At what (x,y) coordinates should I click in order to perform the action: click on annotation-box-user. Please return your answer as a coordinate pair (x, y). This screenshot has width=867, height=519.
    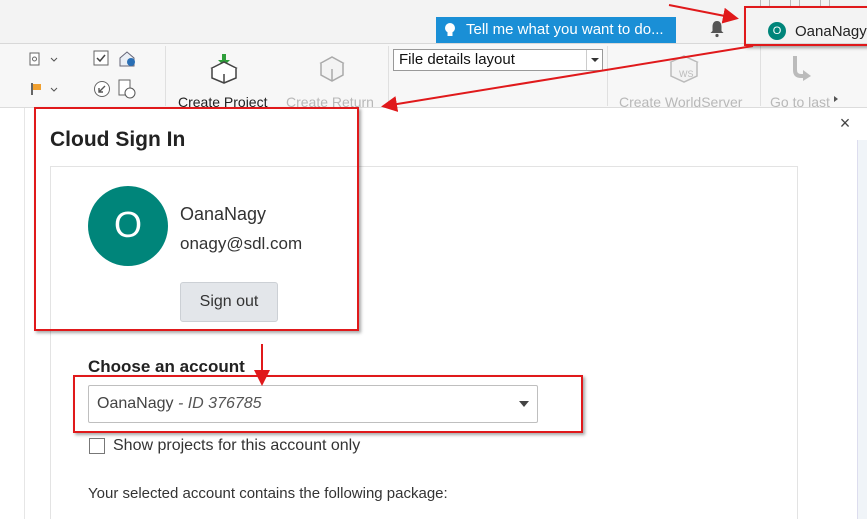
    Looking at the image, I should click on (805, 26).